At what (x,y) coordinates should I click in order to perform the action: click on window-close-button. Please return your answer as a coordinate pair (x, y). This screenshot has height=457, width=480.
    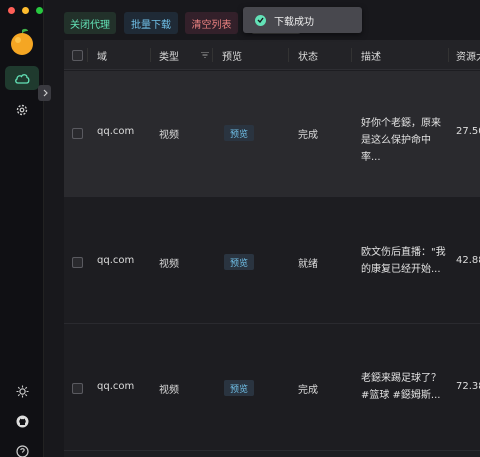
    Looking at the image, I should click on (11, 10).